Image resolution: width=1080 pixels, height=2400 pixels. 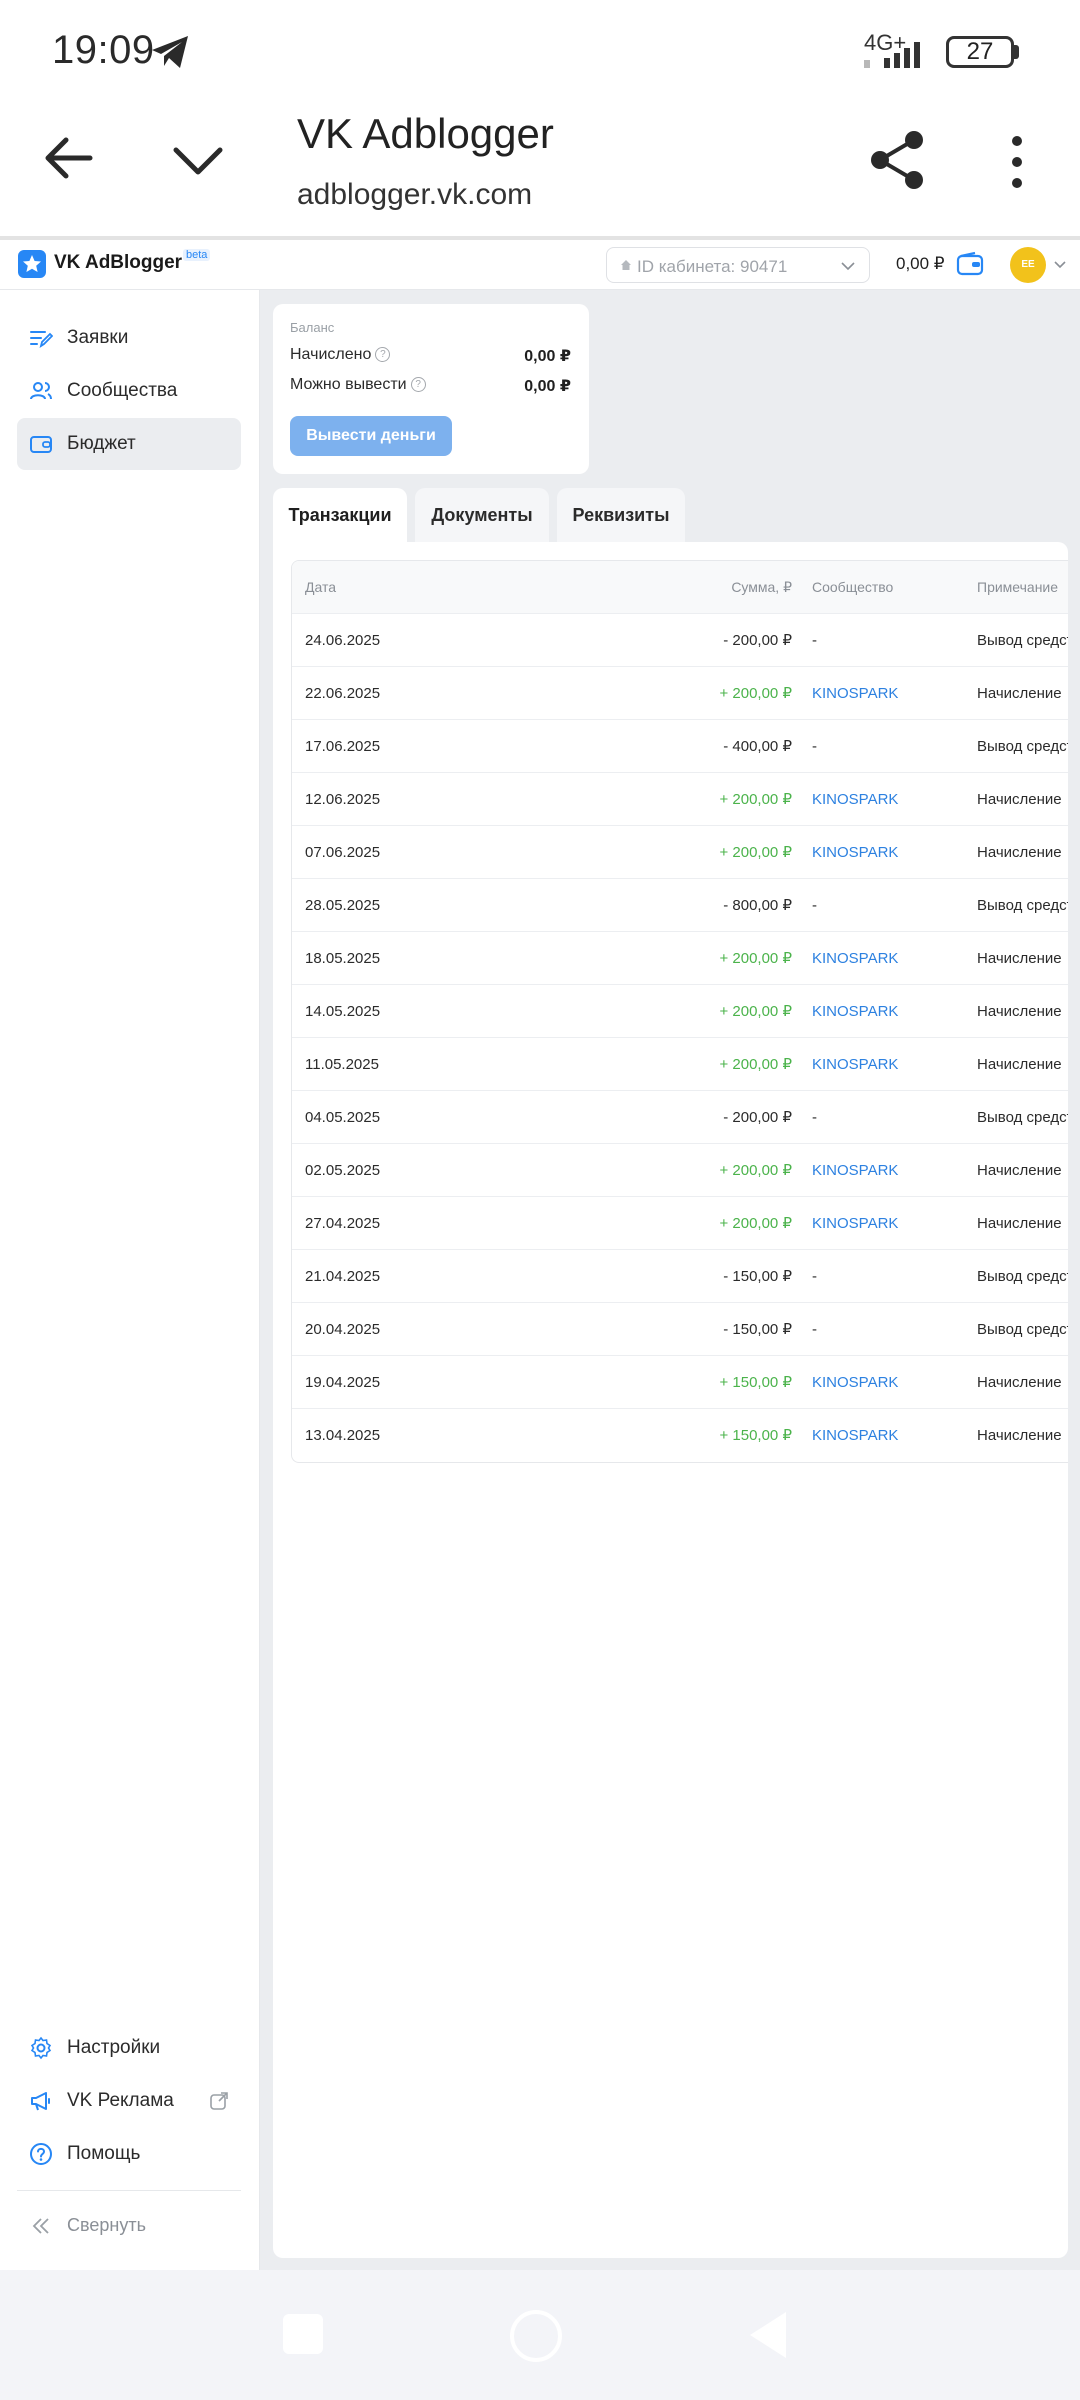 What do you see at coordinates (757, 746) in the screenshot?
I see `cell-sum: - 400,00 ₽` at bounding box center [757, 746].